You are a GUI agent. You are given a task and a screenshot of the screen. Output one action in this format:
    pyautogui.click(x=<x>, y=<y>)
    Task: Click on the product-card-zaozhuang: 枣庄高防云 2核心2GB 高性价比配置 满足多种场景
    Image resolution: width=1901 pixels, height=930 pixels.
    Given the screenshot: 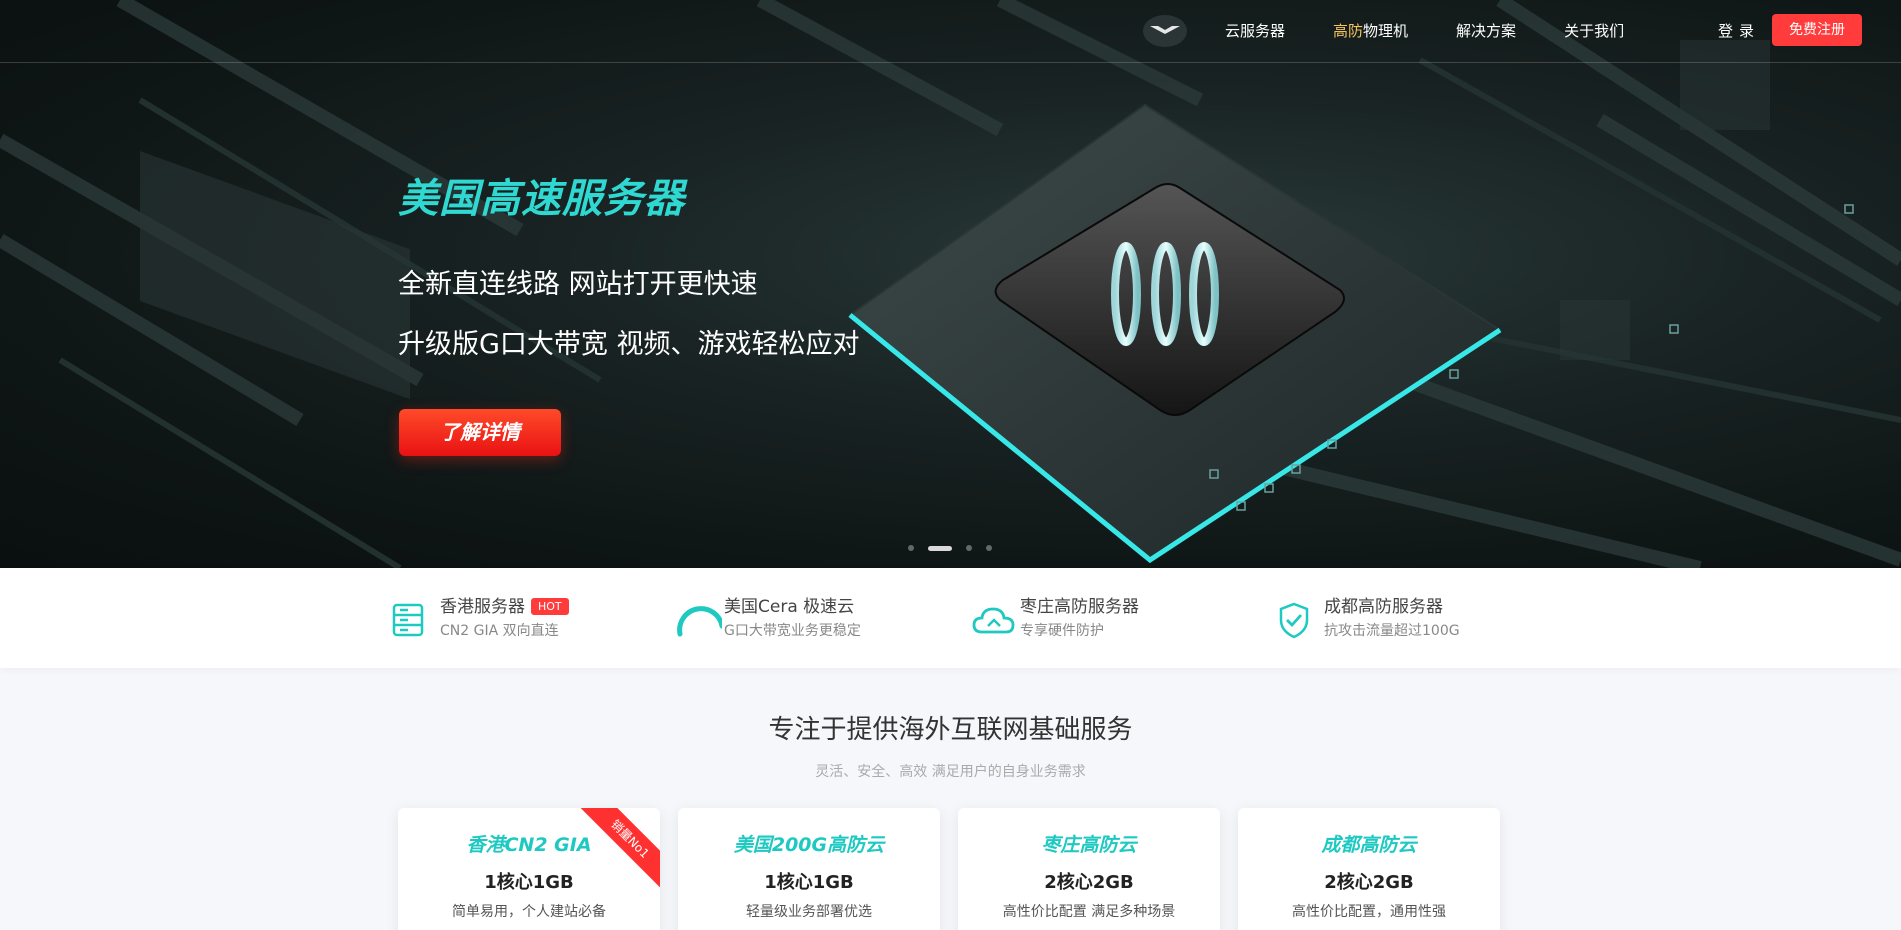 What is the action you would take?
    pyautogui.click(x=1089, y=869)
    